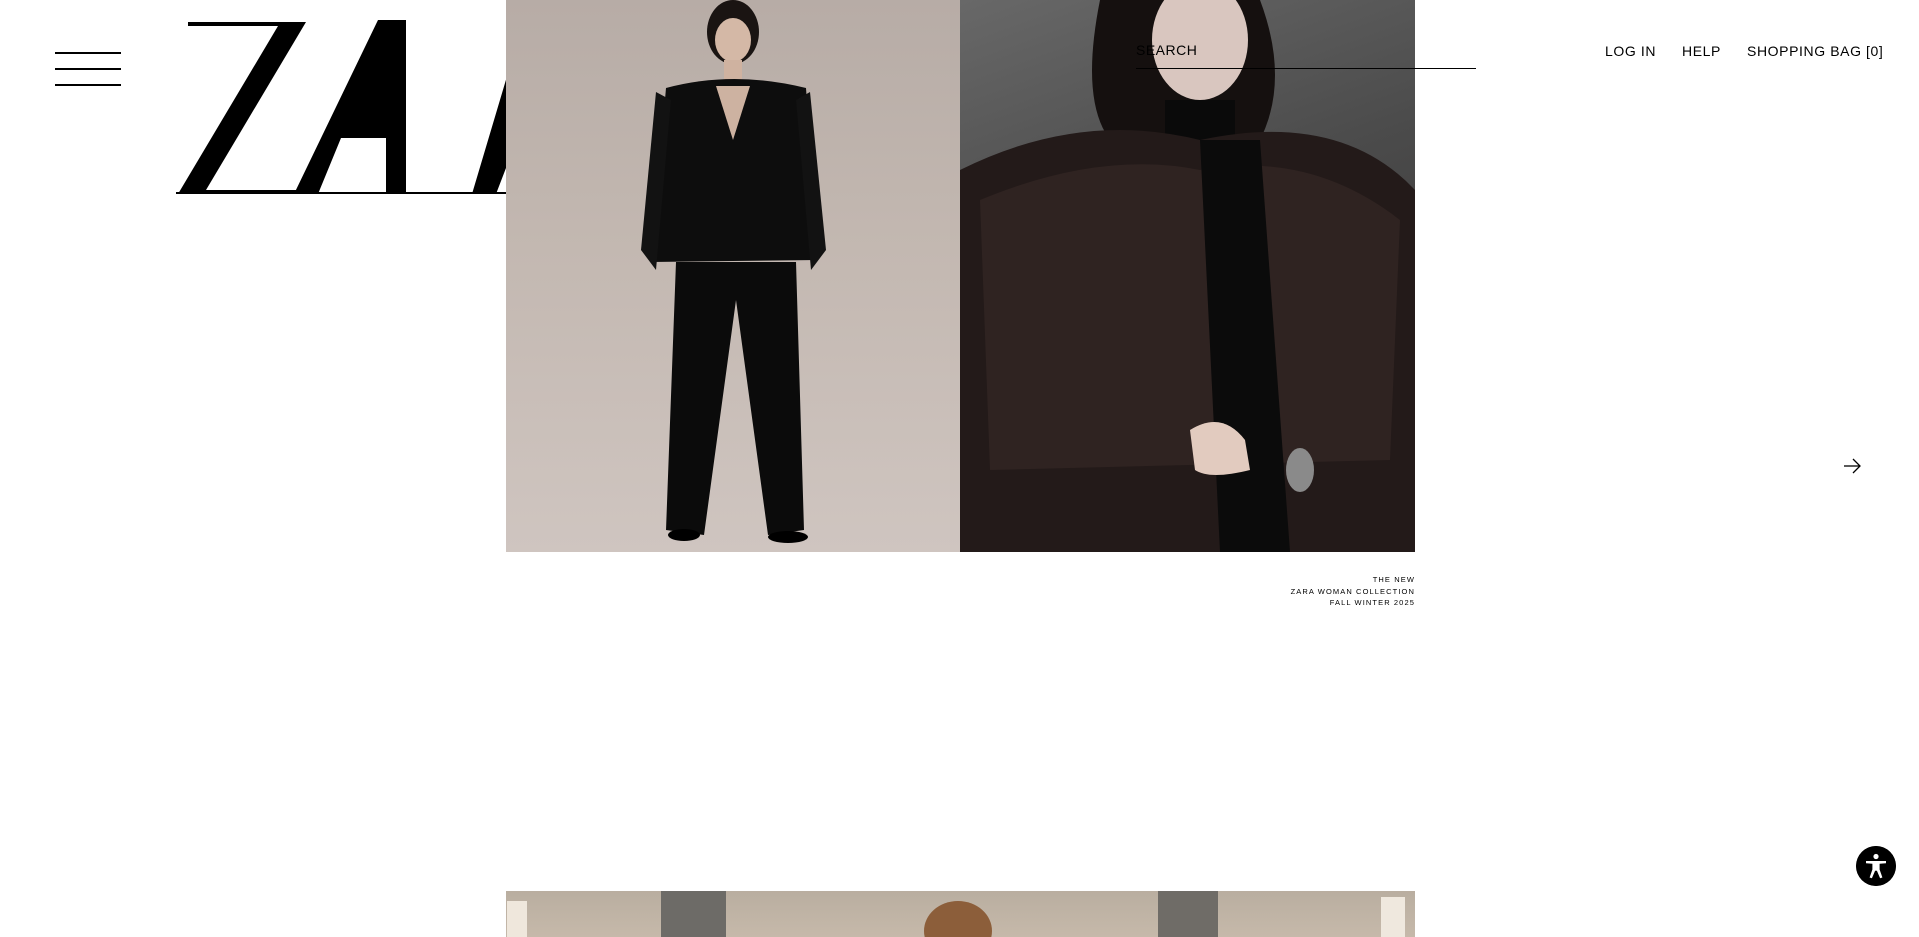  Describe the element at coordinates (1852, 466) in the screenshot. I see `arrow-right-icon` at that location.